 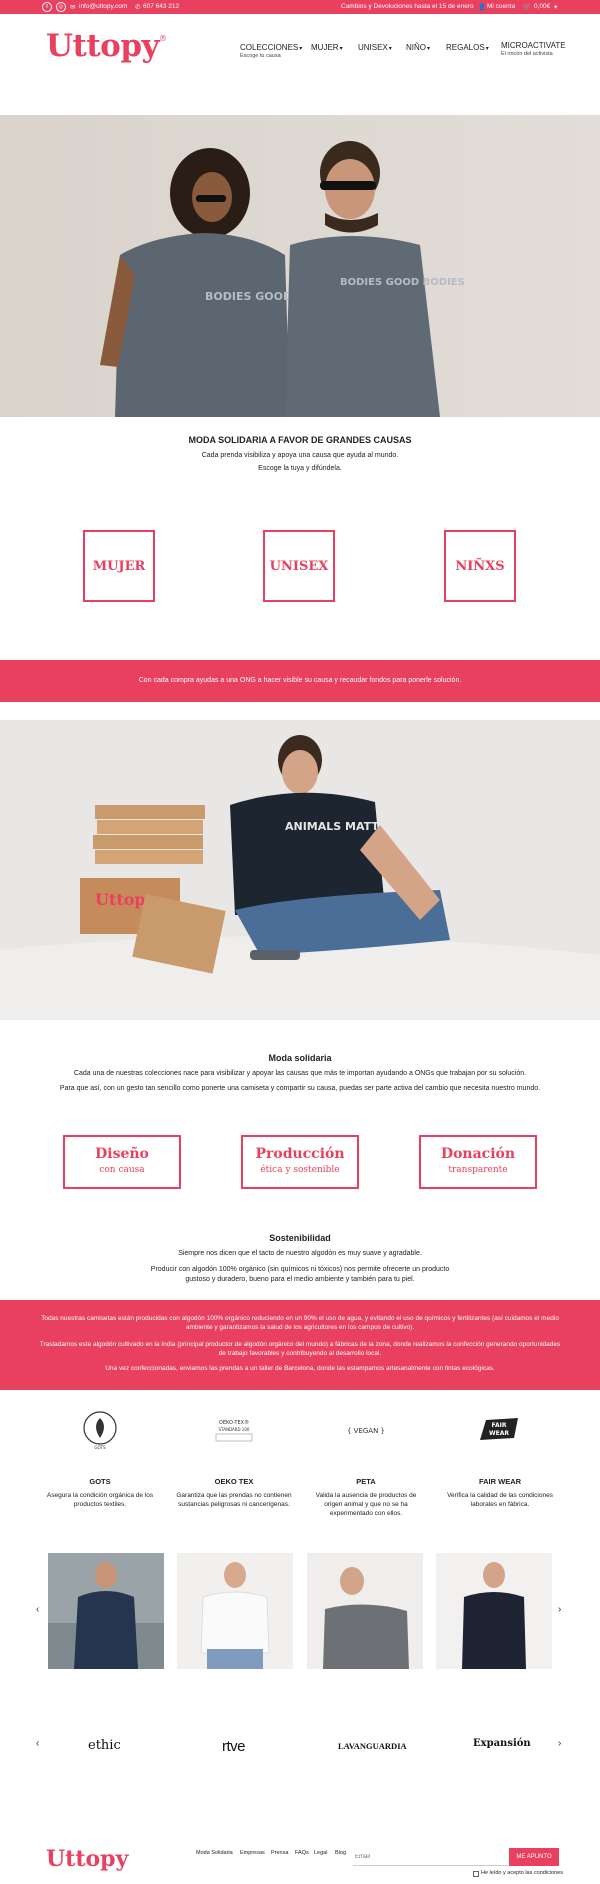 I want to click on newsletter-email-input, so click(x=430, y=1857).